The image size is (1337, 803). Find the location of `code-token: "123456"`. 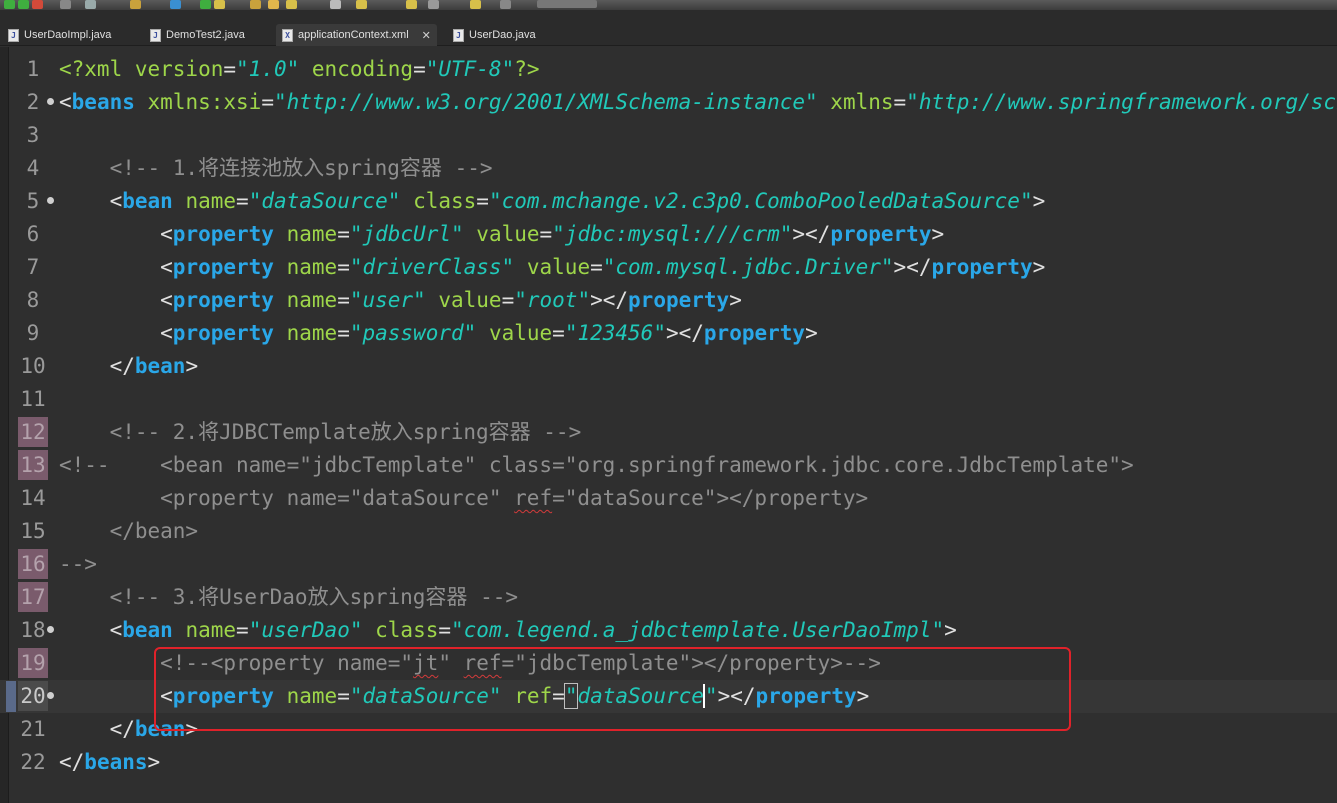

code-token: "123456" is located at coordinates (615, 333).